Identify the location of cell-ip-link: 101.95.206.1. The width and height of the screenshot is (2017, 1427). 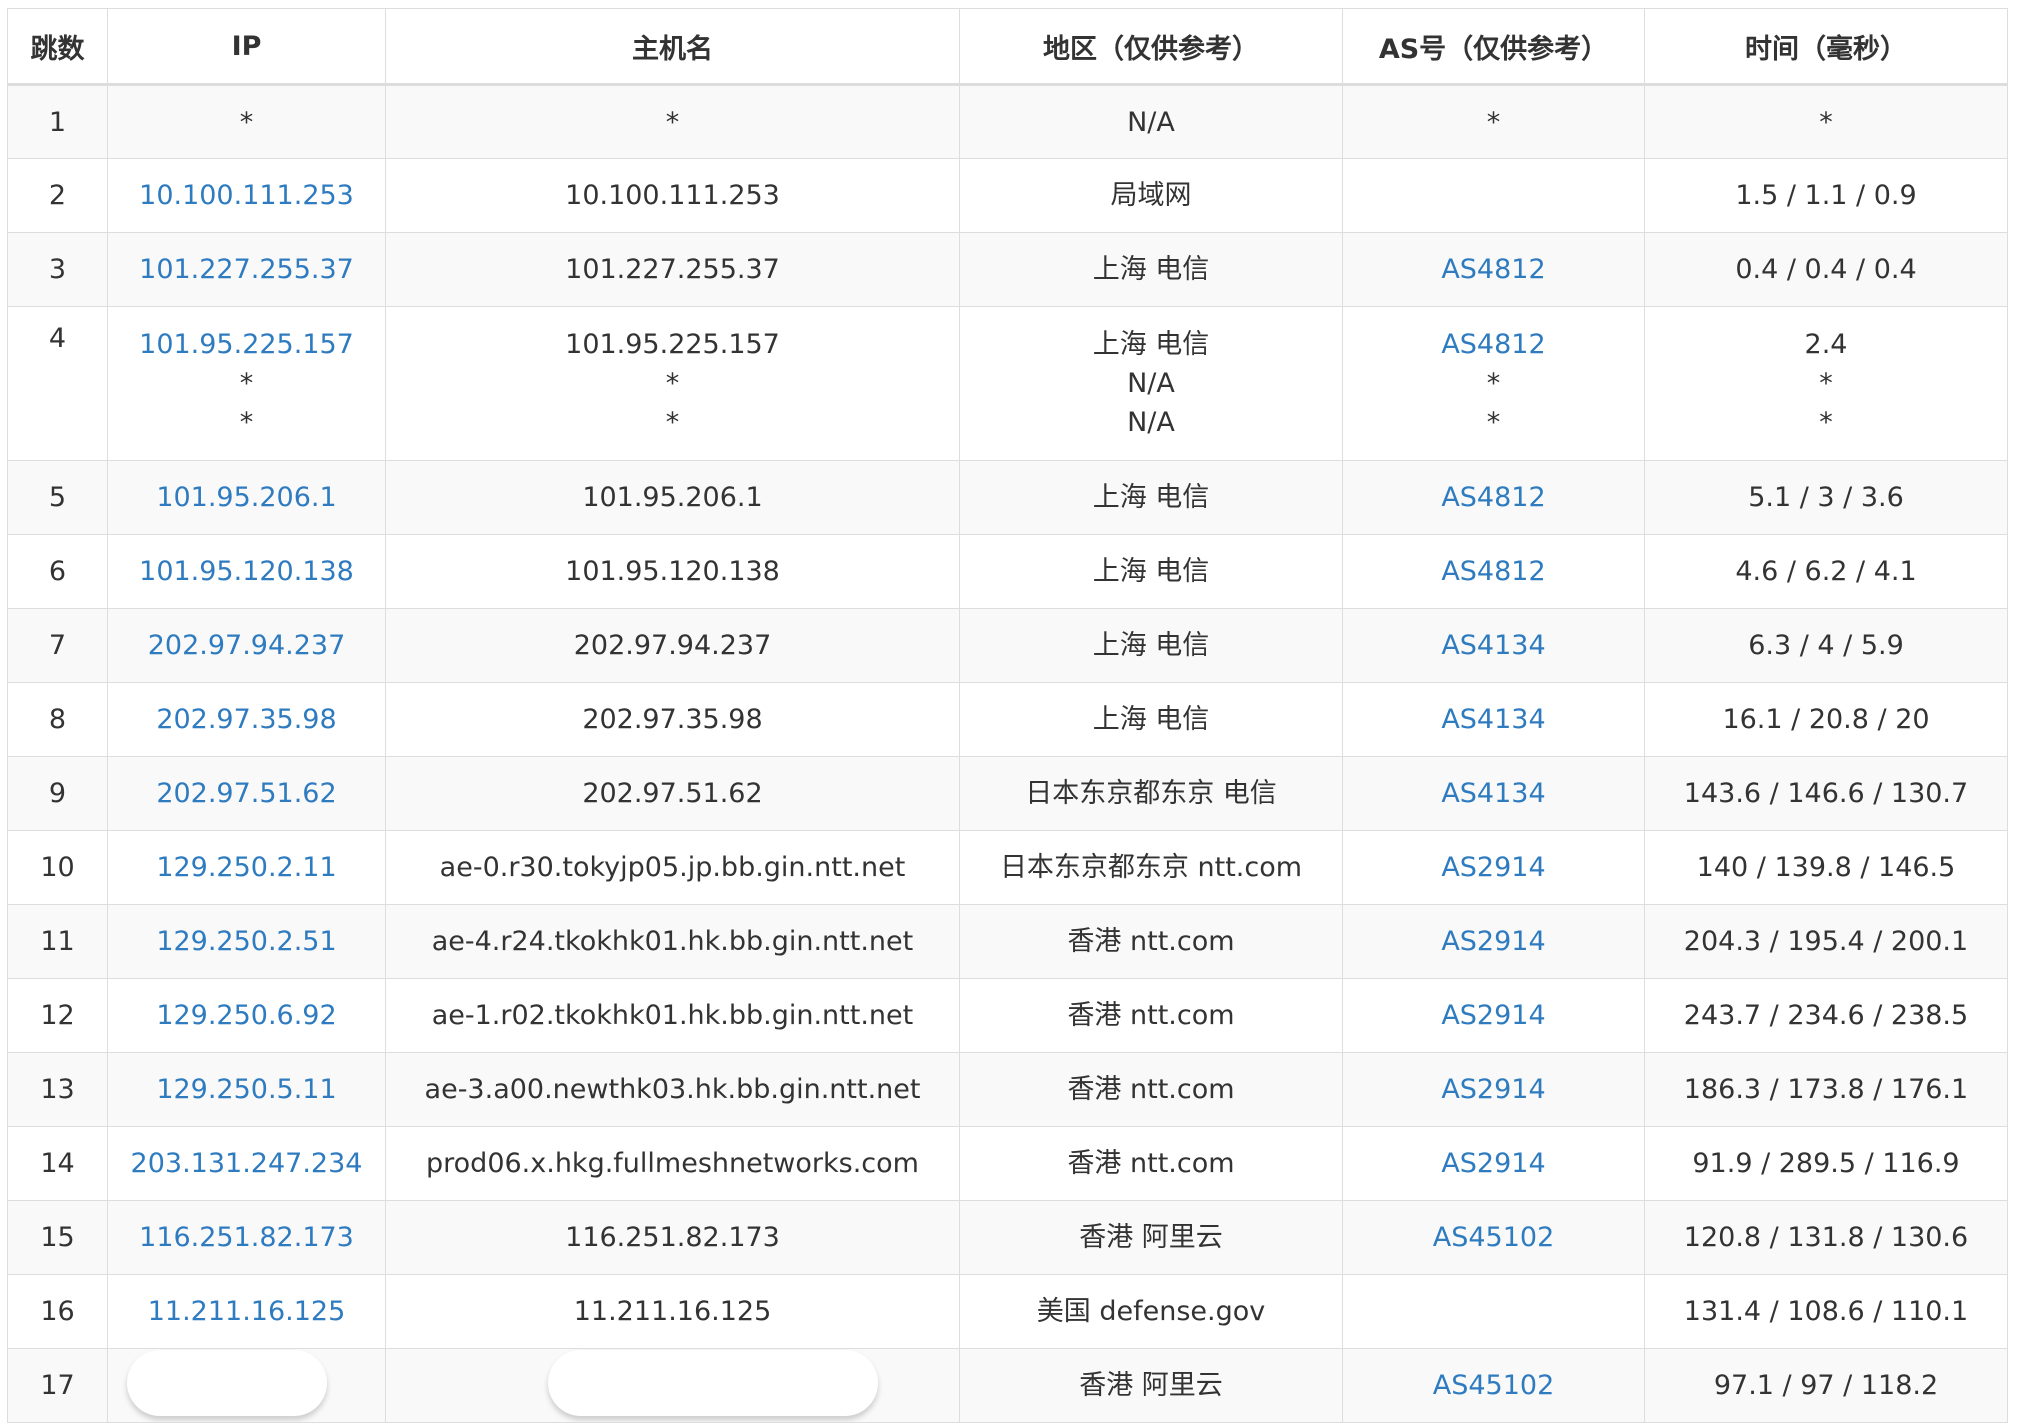
(246, 497).